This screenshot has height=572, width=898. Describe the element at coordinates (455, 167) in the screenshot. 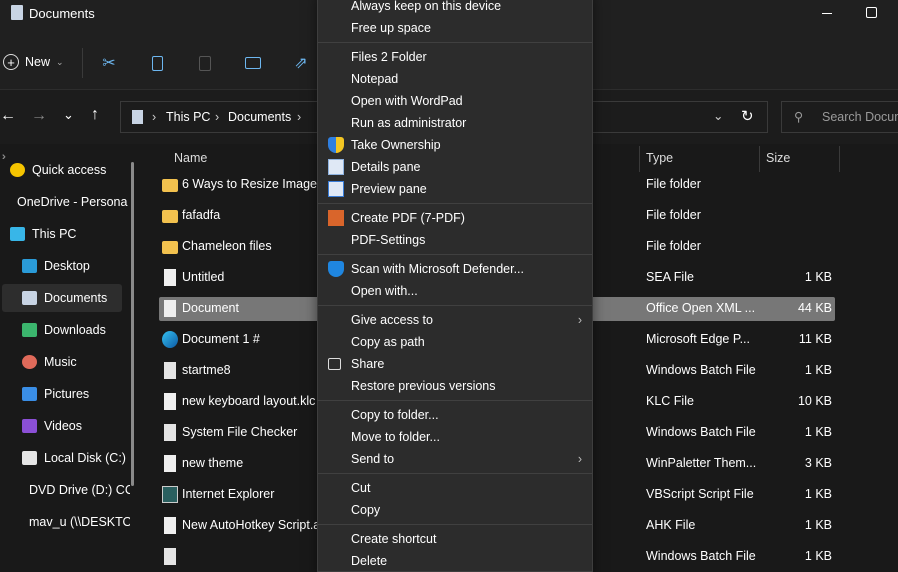

I see `menu-item: Details pane` at that location.